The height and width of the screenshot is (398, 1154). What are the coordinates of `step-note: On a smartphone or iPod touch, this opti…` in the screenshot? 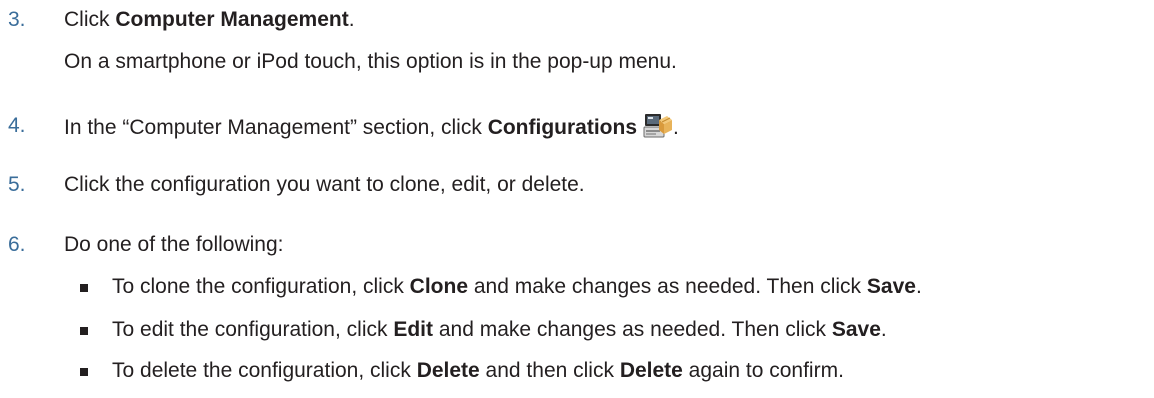 It's located at (370, 61).